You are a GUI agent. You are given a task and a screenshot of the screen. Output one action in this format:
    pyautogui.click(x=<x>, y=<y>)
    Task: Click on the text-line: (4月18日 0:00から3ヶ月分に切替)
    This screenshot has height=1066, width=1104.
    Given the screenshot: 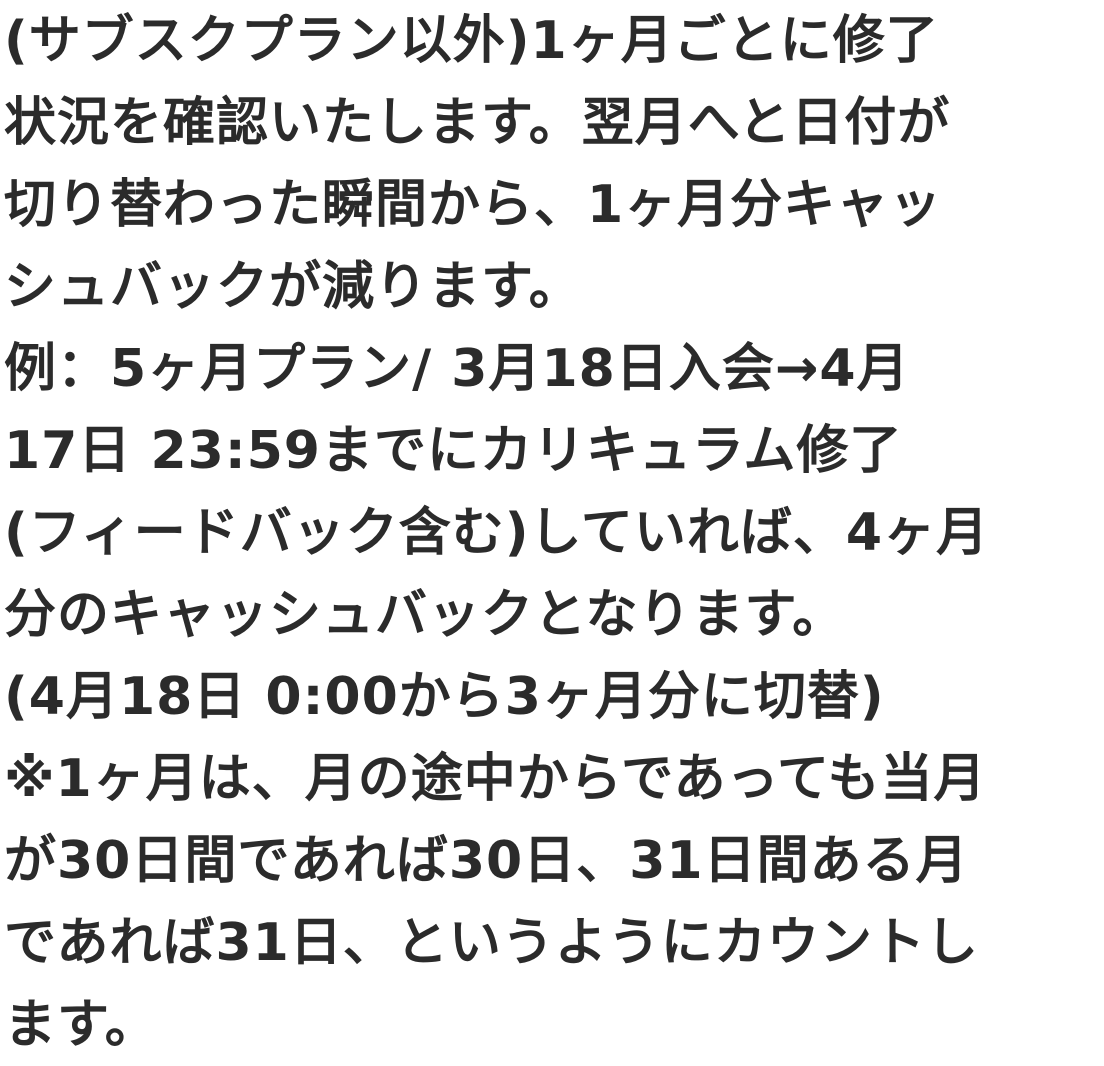 What is the action you would take?
    pyautogui.click(x=444, y=697)
    